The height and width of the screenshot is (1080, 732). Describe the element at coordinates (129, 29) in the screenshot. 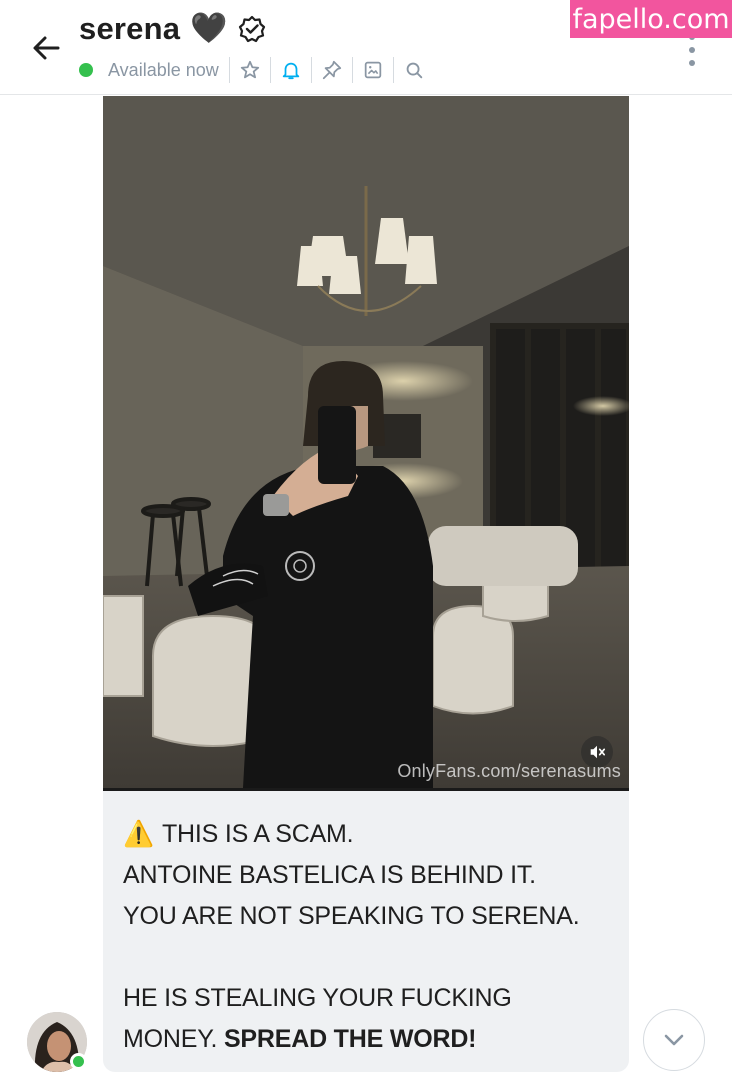

I see `page-title: serena` at that location.